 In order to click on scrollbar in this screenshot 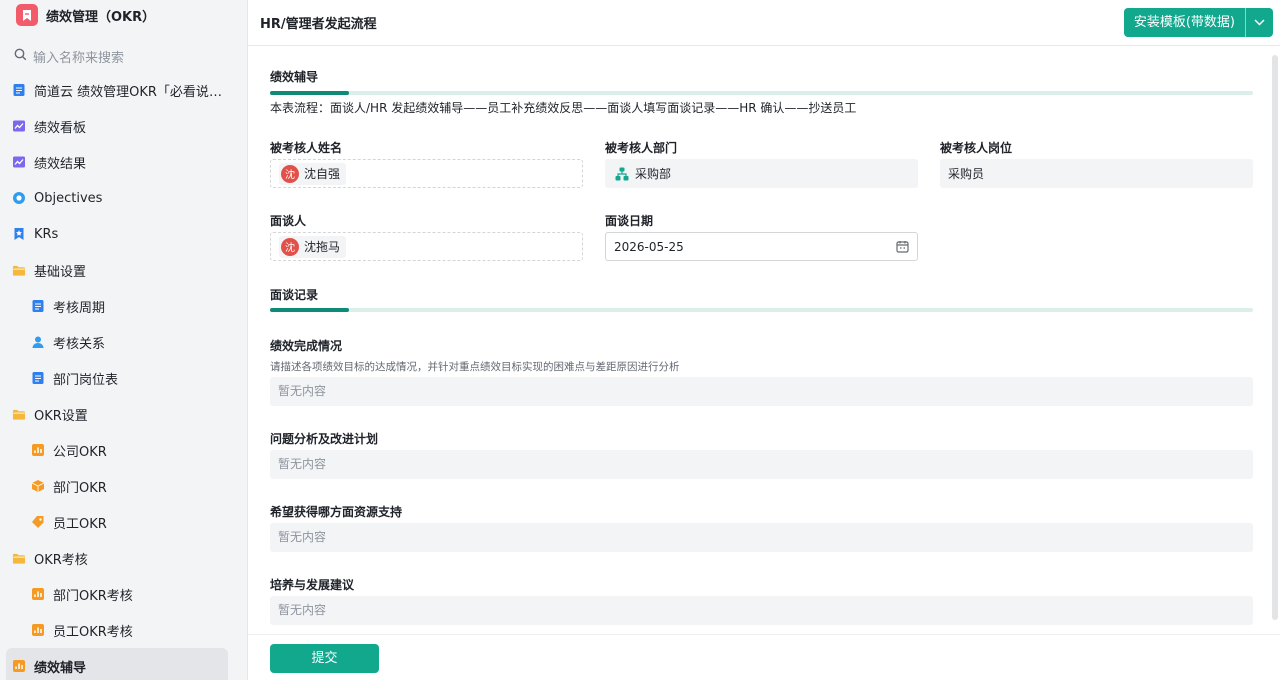, I will do `click(1275, 337)`.